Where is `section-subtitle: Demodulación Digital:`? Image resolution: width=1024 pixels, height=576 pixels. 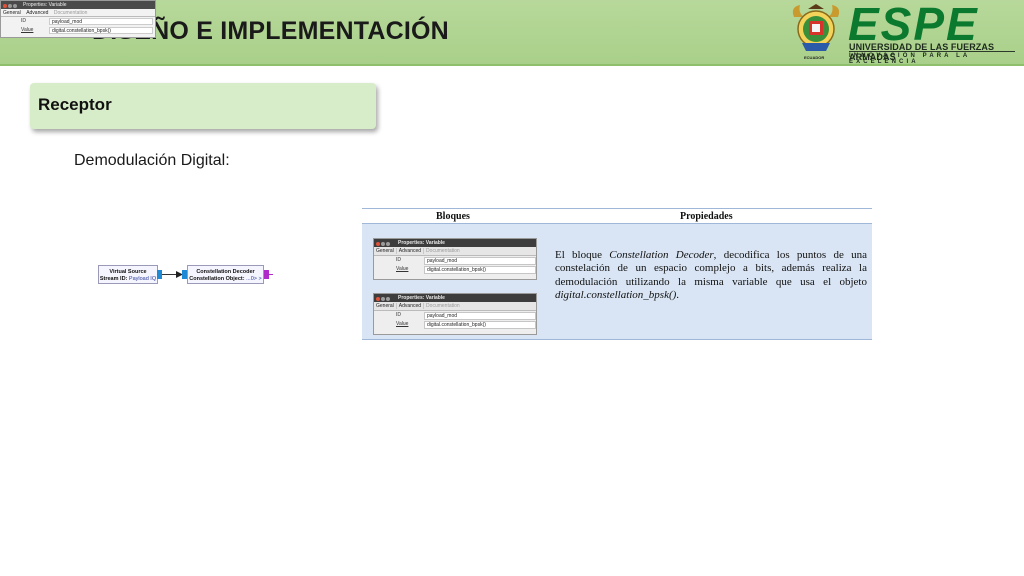 section-subtitle: Demodulación Digital: is located at coordinates (152, 160).